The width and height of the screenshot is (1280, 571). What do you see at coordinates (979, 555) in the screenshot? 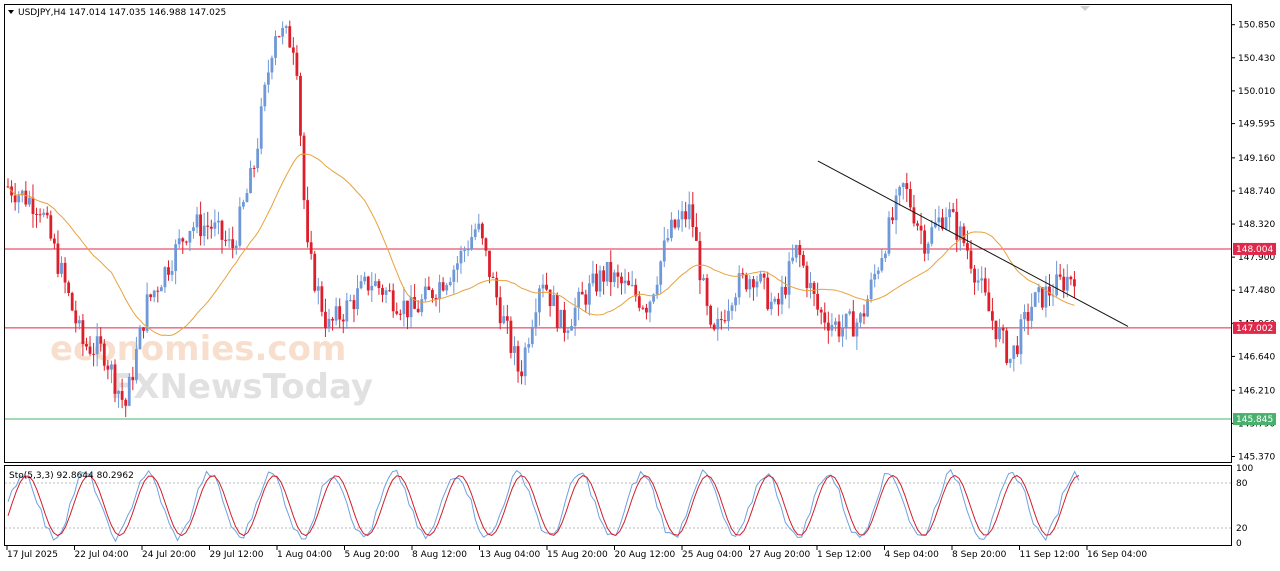
I see `x-tick-label: 8 Sep 20:00` at bounding box center [979, 555].